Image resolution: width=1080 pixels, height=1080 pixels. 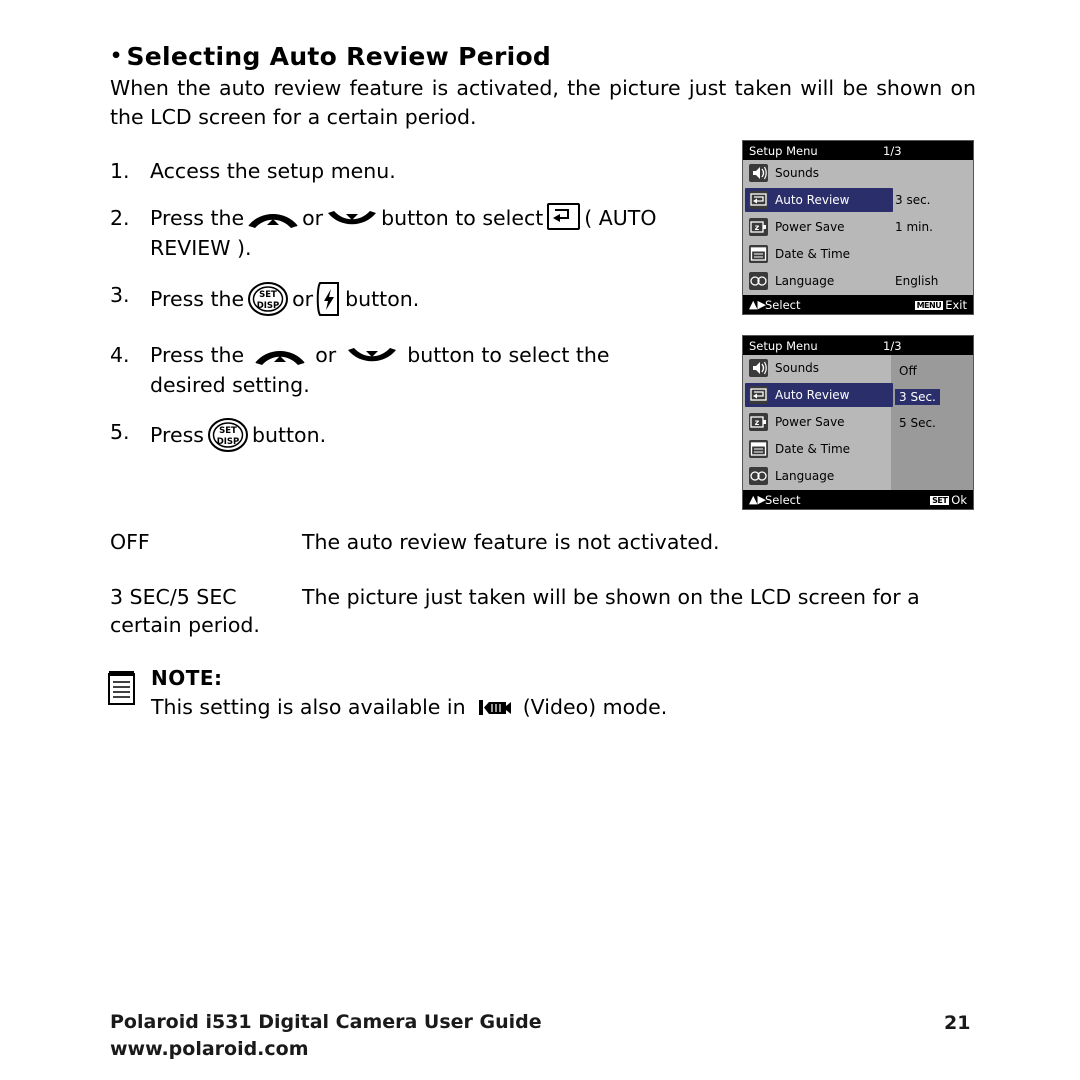 I want to click on lcd2-title-bar: Setup Menu 1/3, so click(x=858, y=345).